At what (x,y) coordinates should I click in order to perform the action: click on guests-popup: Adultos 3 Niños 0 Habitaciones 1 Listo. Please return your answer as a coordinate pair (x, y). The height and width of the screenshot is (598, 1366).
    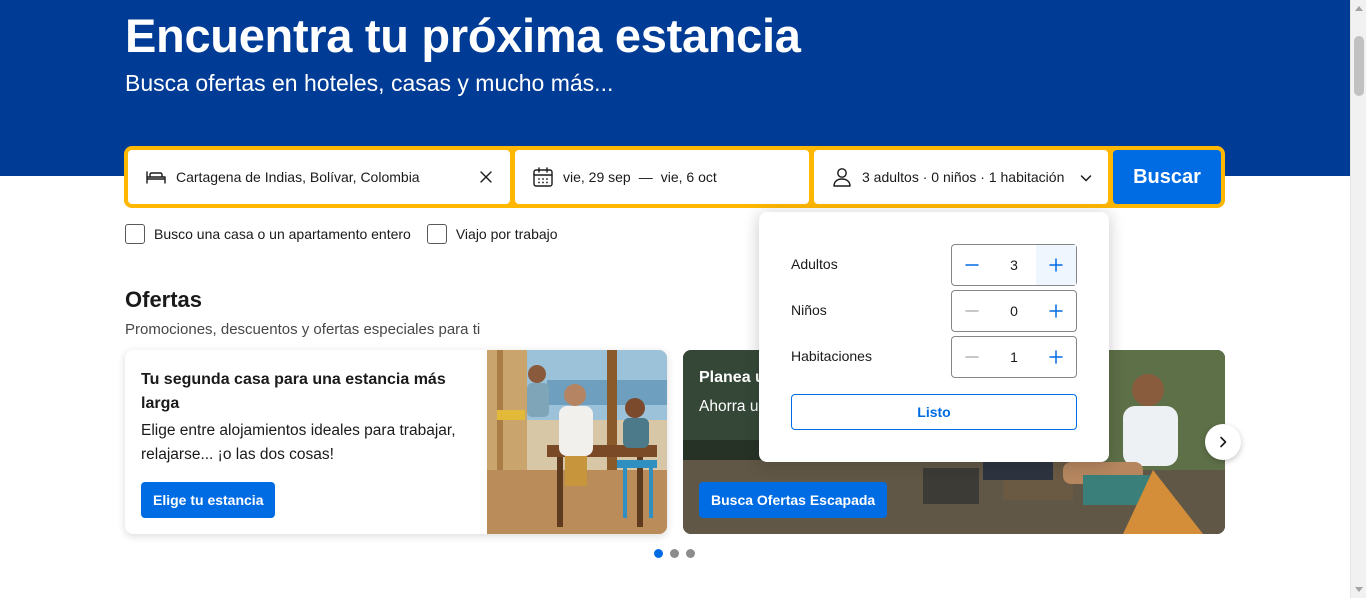
    Looking at the image, I should click on (934, 337).